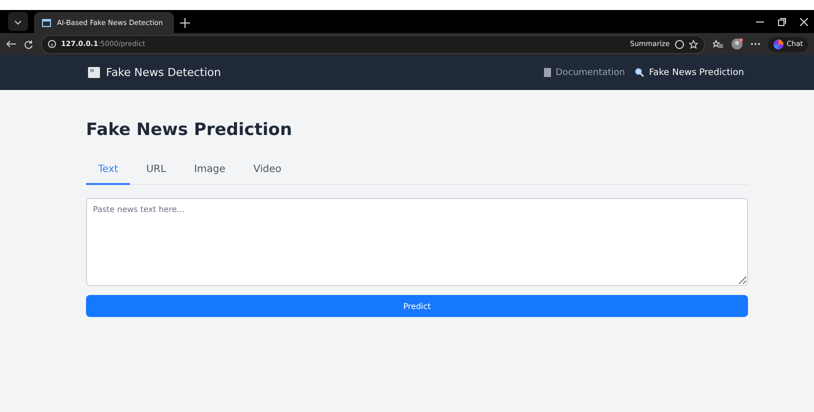  I want to click on predict-button: Predict, so click(417, 306).